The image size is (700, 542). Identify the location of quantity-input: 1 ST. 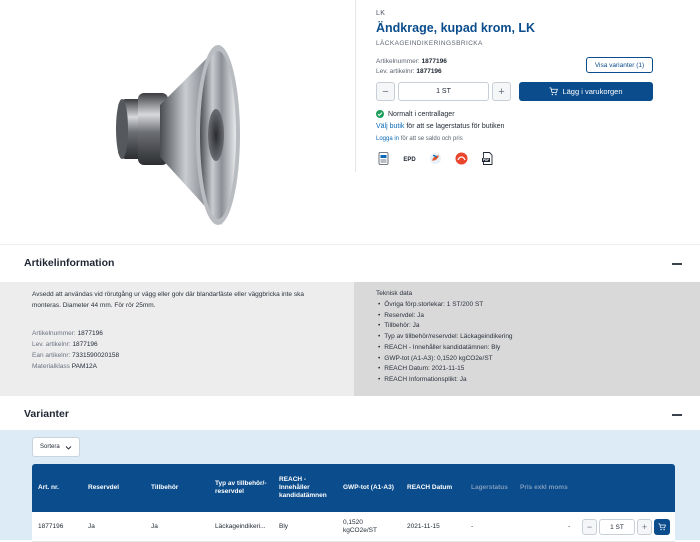
(443, 91).